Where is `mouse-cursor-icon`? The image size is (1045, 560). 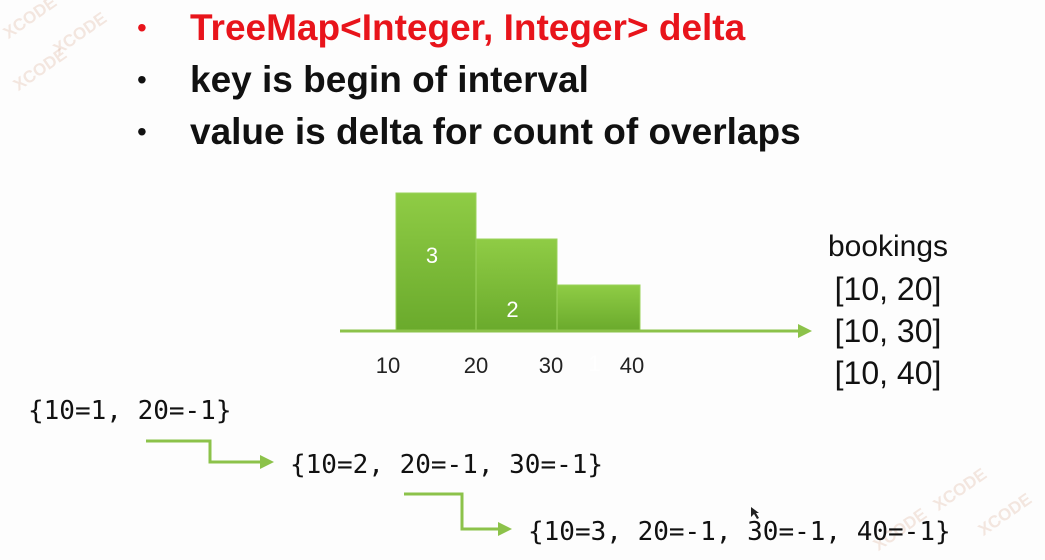
mouse-cursor-icon is located at coordinates (755, 513).